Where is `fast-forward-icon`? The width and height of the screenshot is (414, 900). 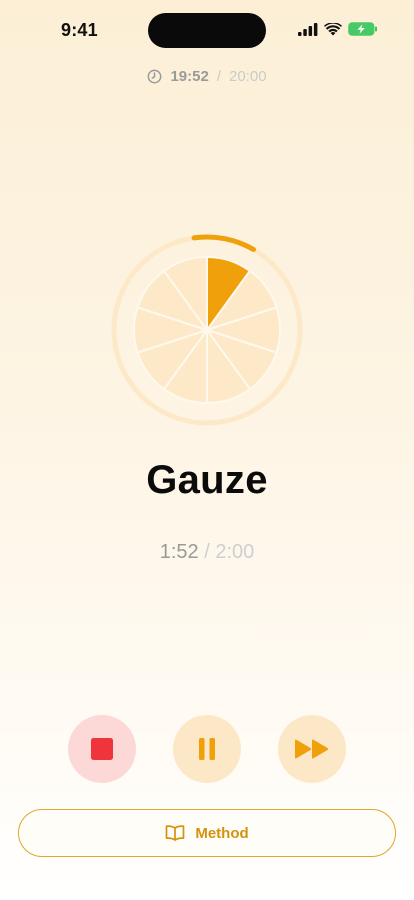
fast-forward-icon is located at coordinates (312, 749).